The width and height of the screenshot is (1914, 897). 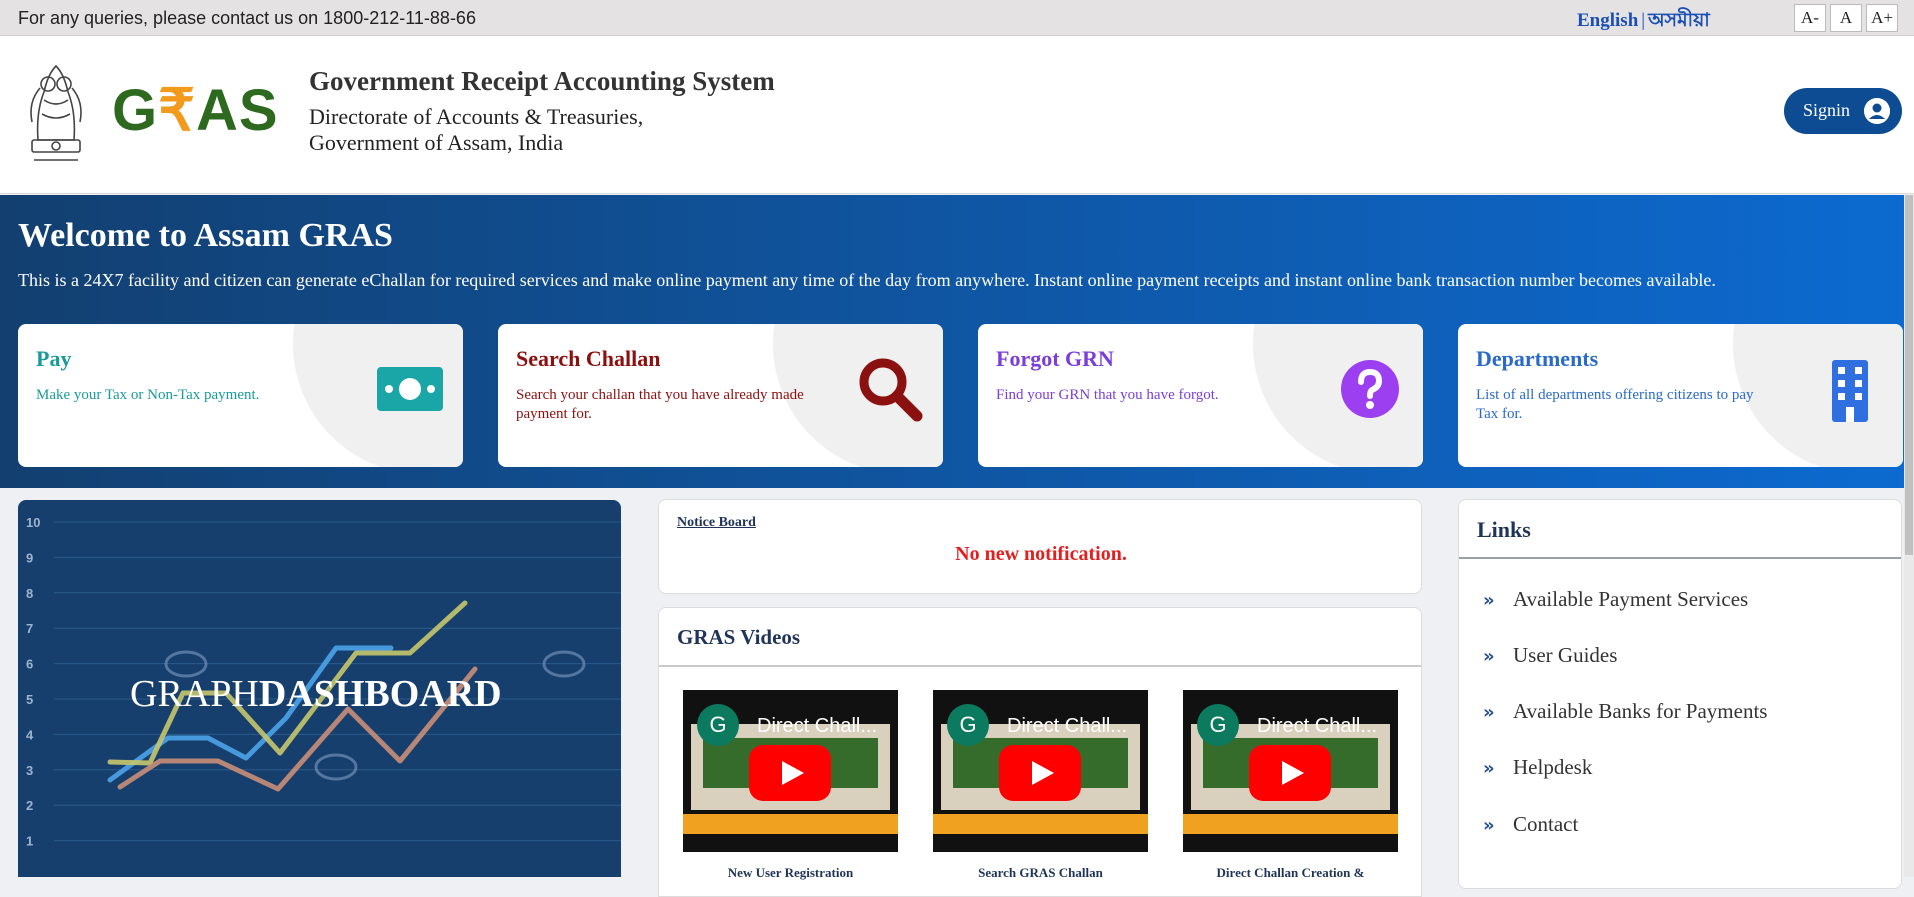 What do you see at coordinates (29, 770) in the screenshot?
I see `axis-tick-label: 3` at bounding box center [29, 770].